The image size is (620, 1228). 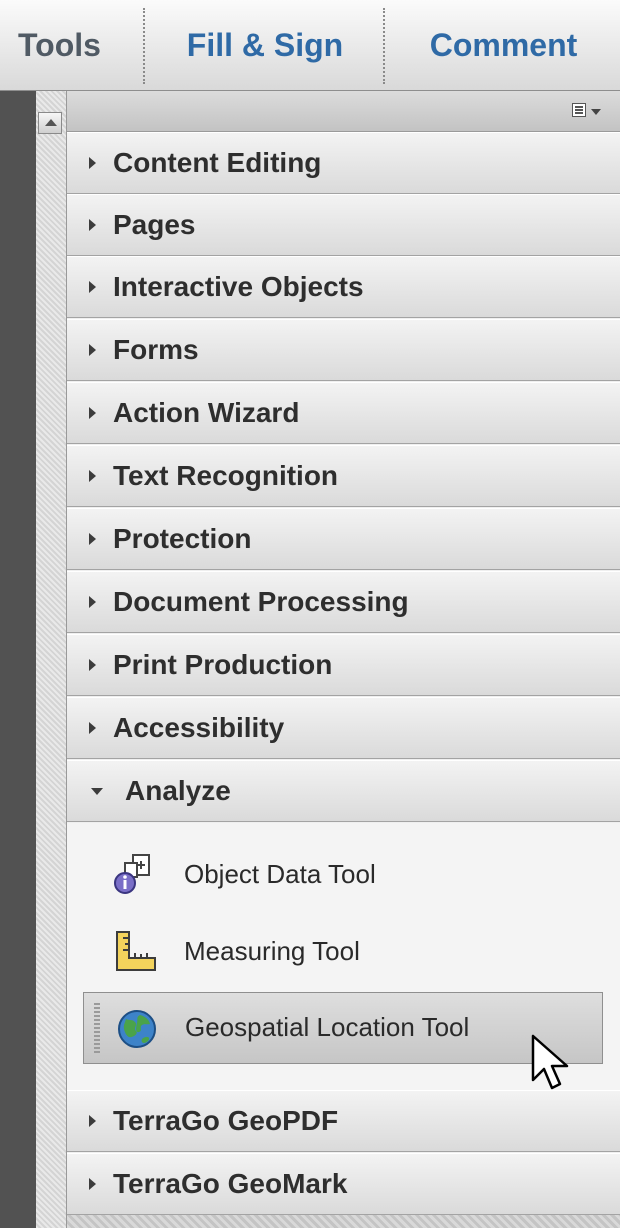 What do you see at coordinates (132, 874) in the screenshot?
I see `object-data-icon` at bounding box center [132, 874].